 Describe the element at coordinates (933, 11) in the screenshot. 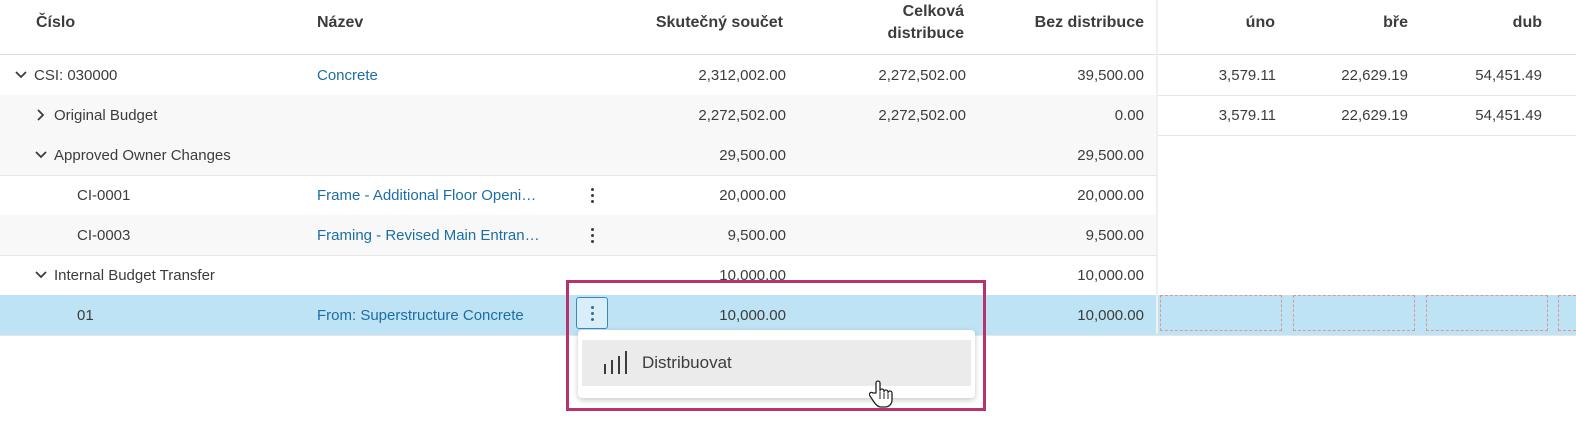

I see `col-header-celkova-line1: Celková` at that location.